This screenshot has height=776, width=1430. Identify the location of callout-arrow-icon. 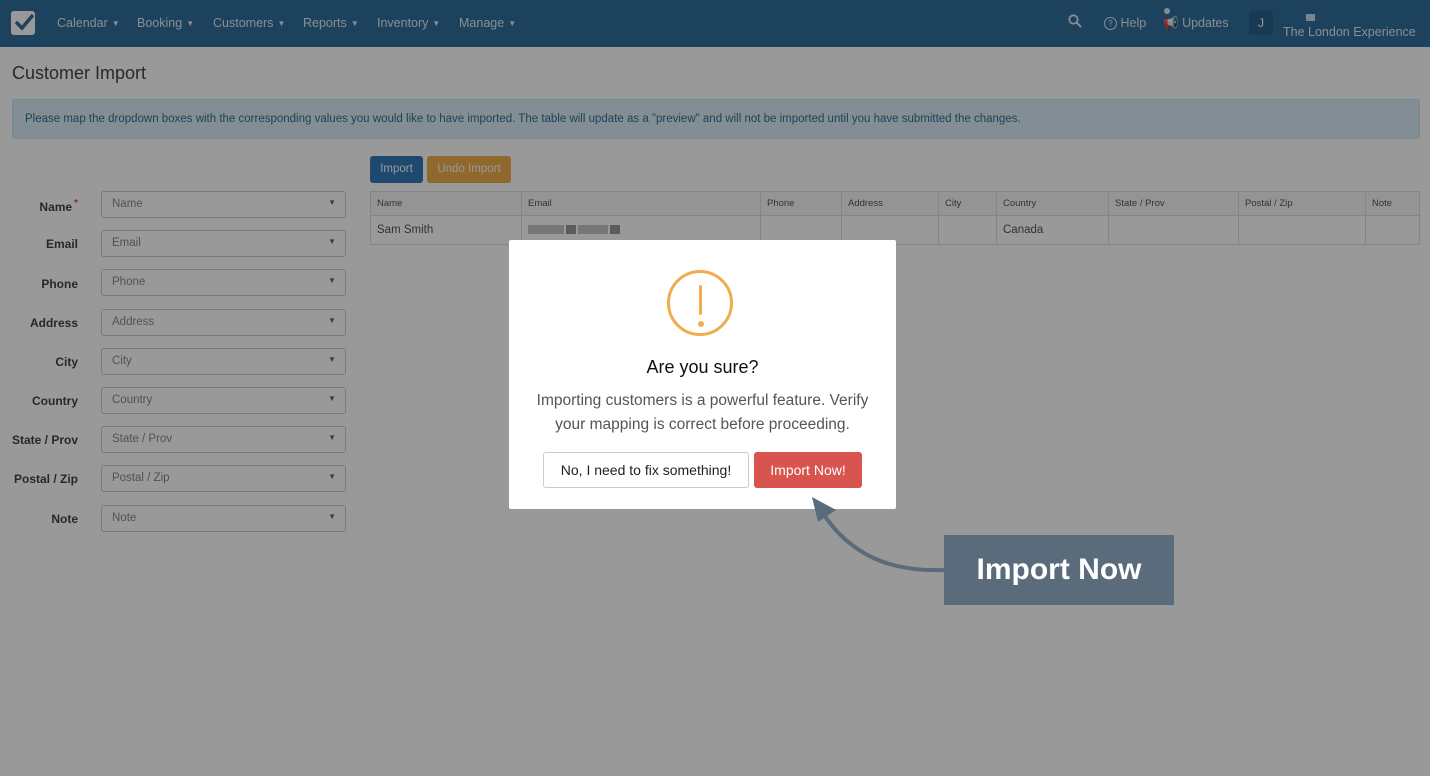
(878, 535).